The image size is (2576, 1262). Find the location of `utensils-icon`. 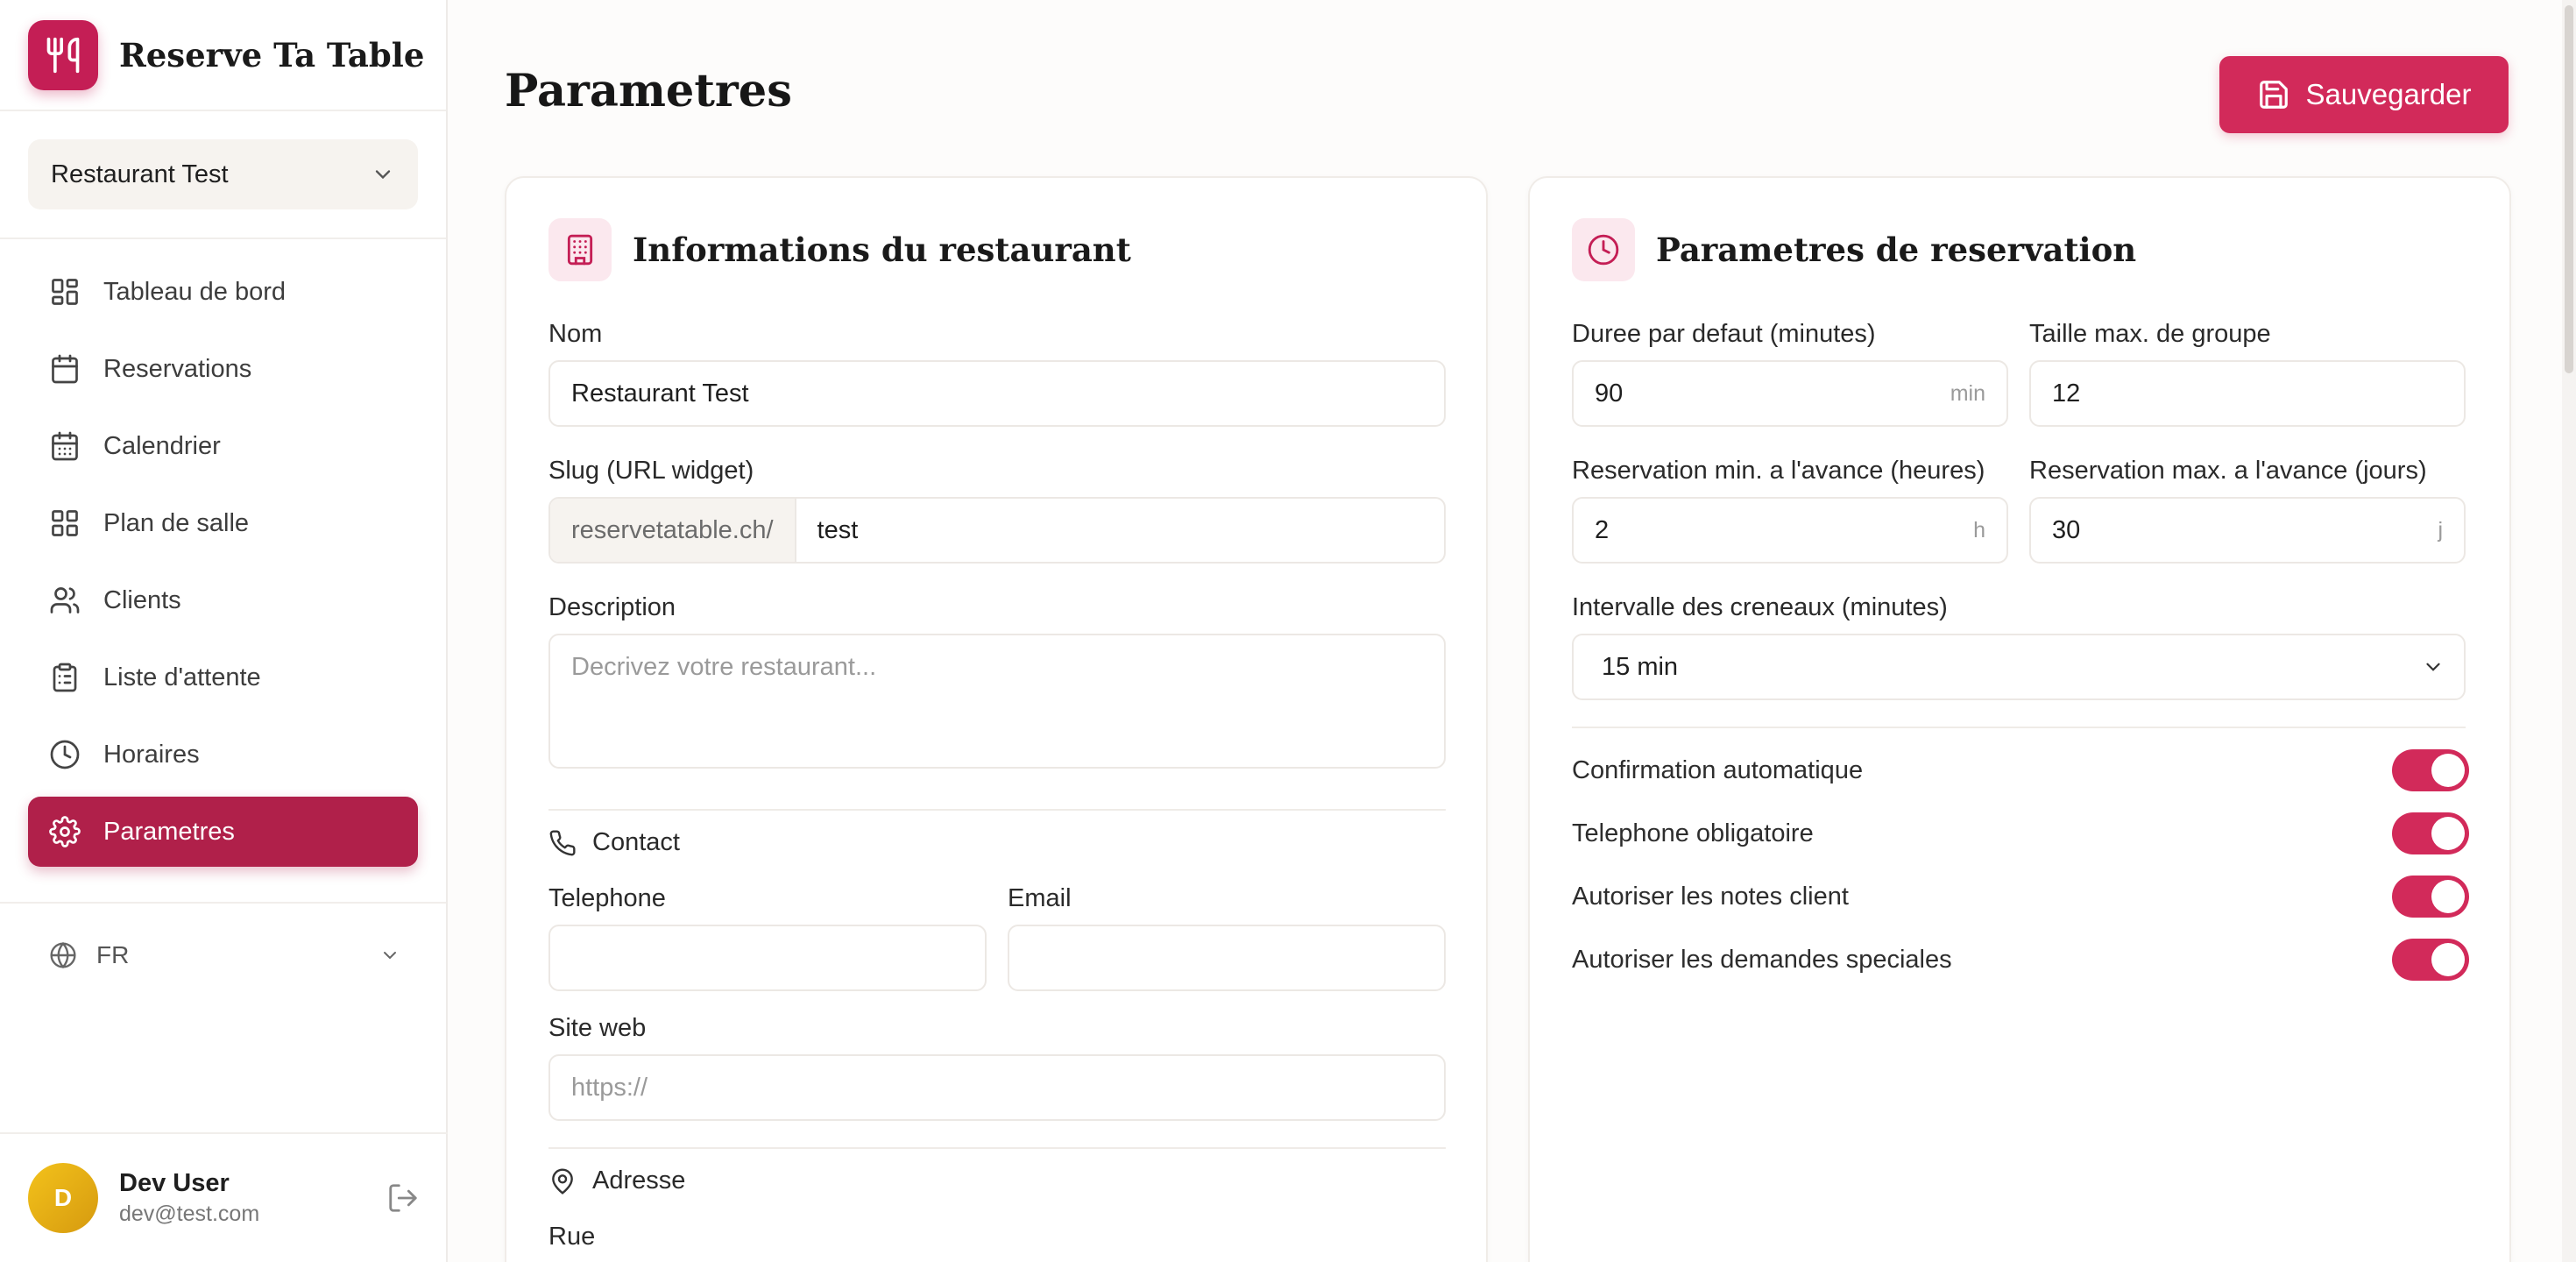

utensils-icon is located at coordinates (63, 54).